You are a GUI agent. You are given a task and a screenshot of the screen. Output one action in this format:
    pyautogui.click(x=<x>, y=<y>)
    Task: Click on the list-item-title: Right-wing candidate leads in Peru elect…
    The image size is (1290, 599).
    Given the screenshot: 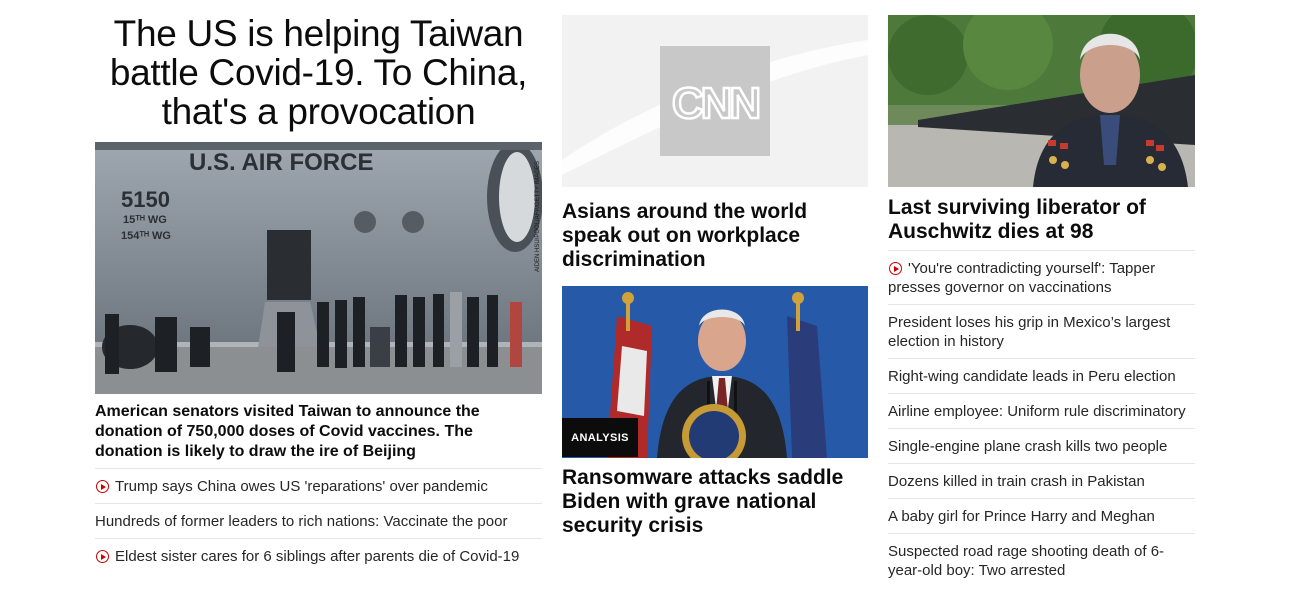 What is the action you would take?
    pyautogui.click(x=1032, y=376)
    